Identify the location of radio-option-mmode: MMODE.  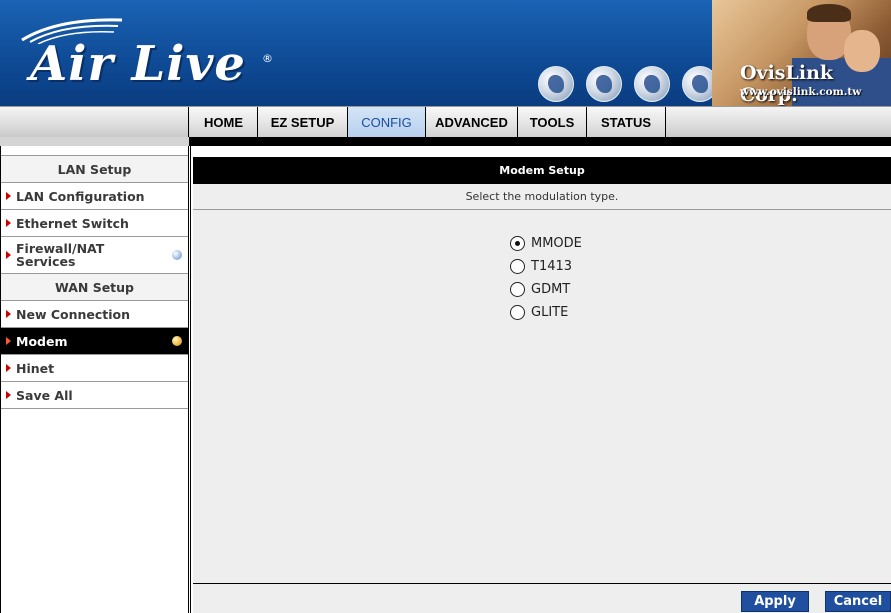
(546, 243).